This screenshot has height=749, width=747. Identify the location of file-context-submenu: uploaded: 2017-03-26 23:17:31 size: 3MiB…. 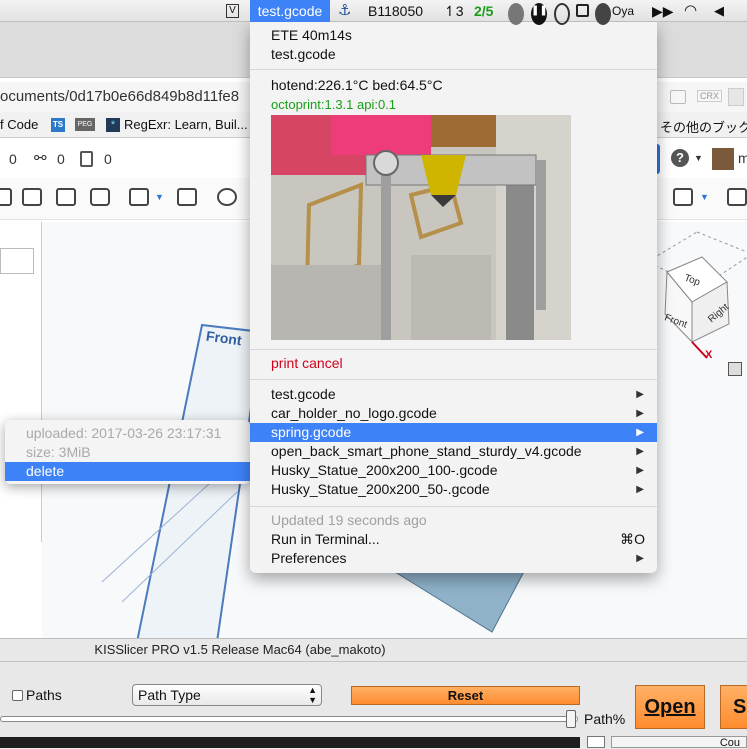
(127, 452).